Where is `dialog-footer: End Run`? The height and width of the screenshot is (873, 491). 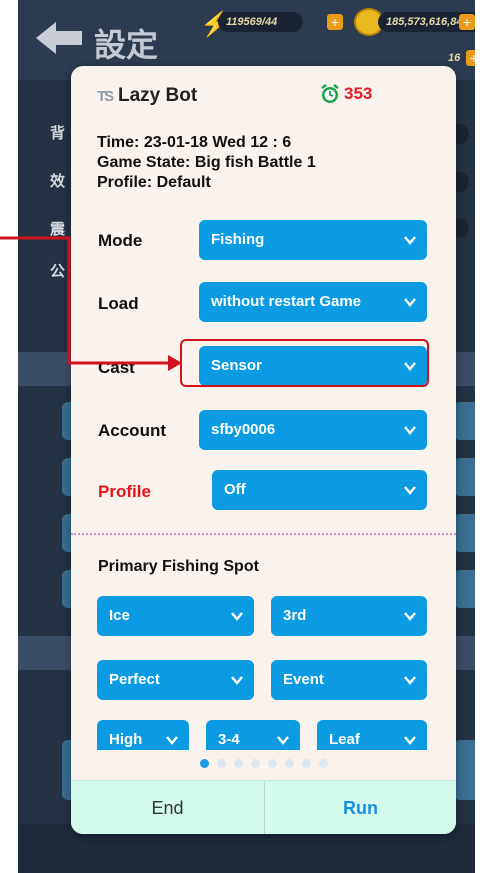 dialog-footer: End Run is located at coordinates (263, 807).